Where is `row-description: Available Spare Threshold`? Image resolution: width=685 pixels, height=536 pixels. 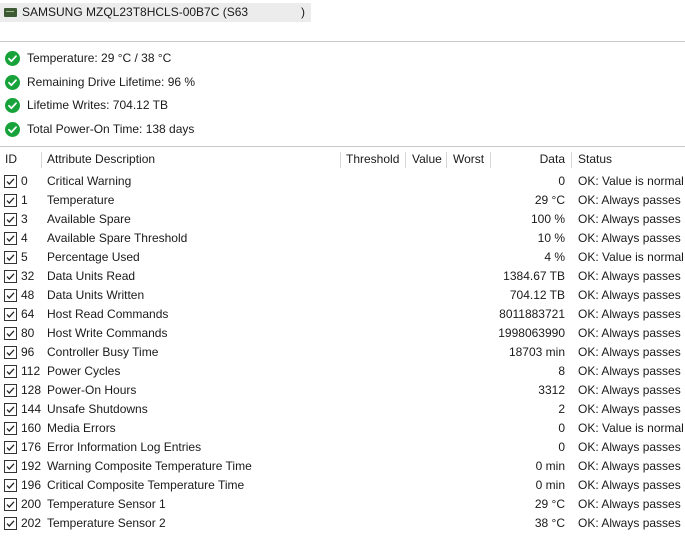
row-description: Available Spare Threshold is located at coordinates (117, 238).